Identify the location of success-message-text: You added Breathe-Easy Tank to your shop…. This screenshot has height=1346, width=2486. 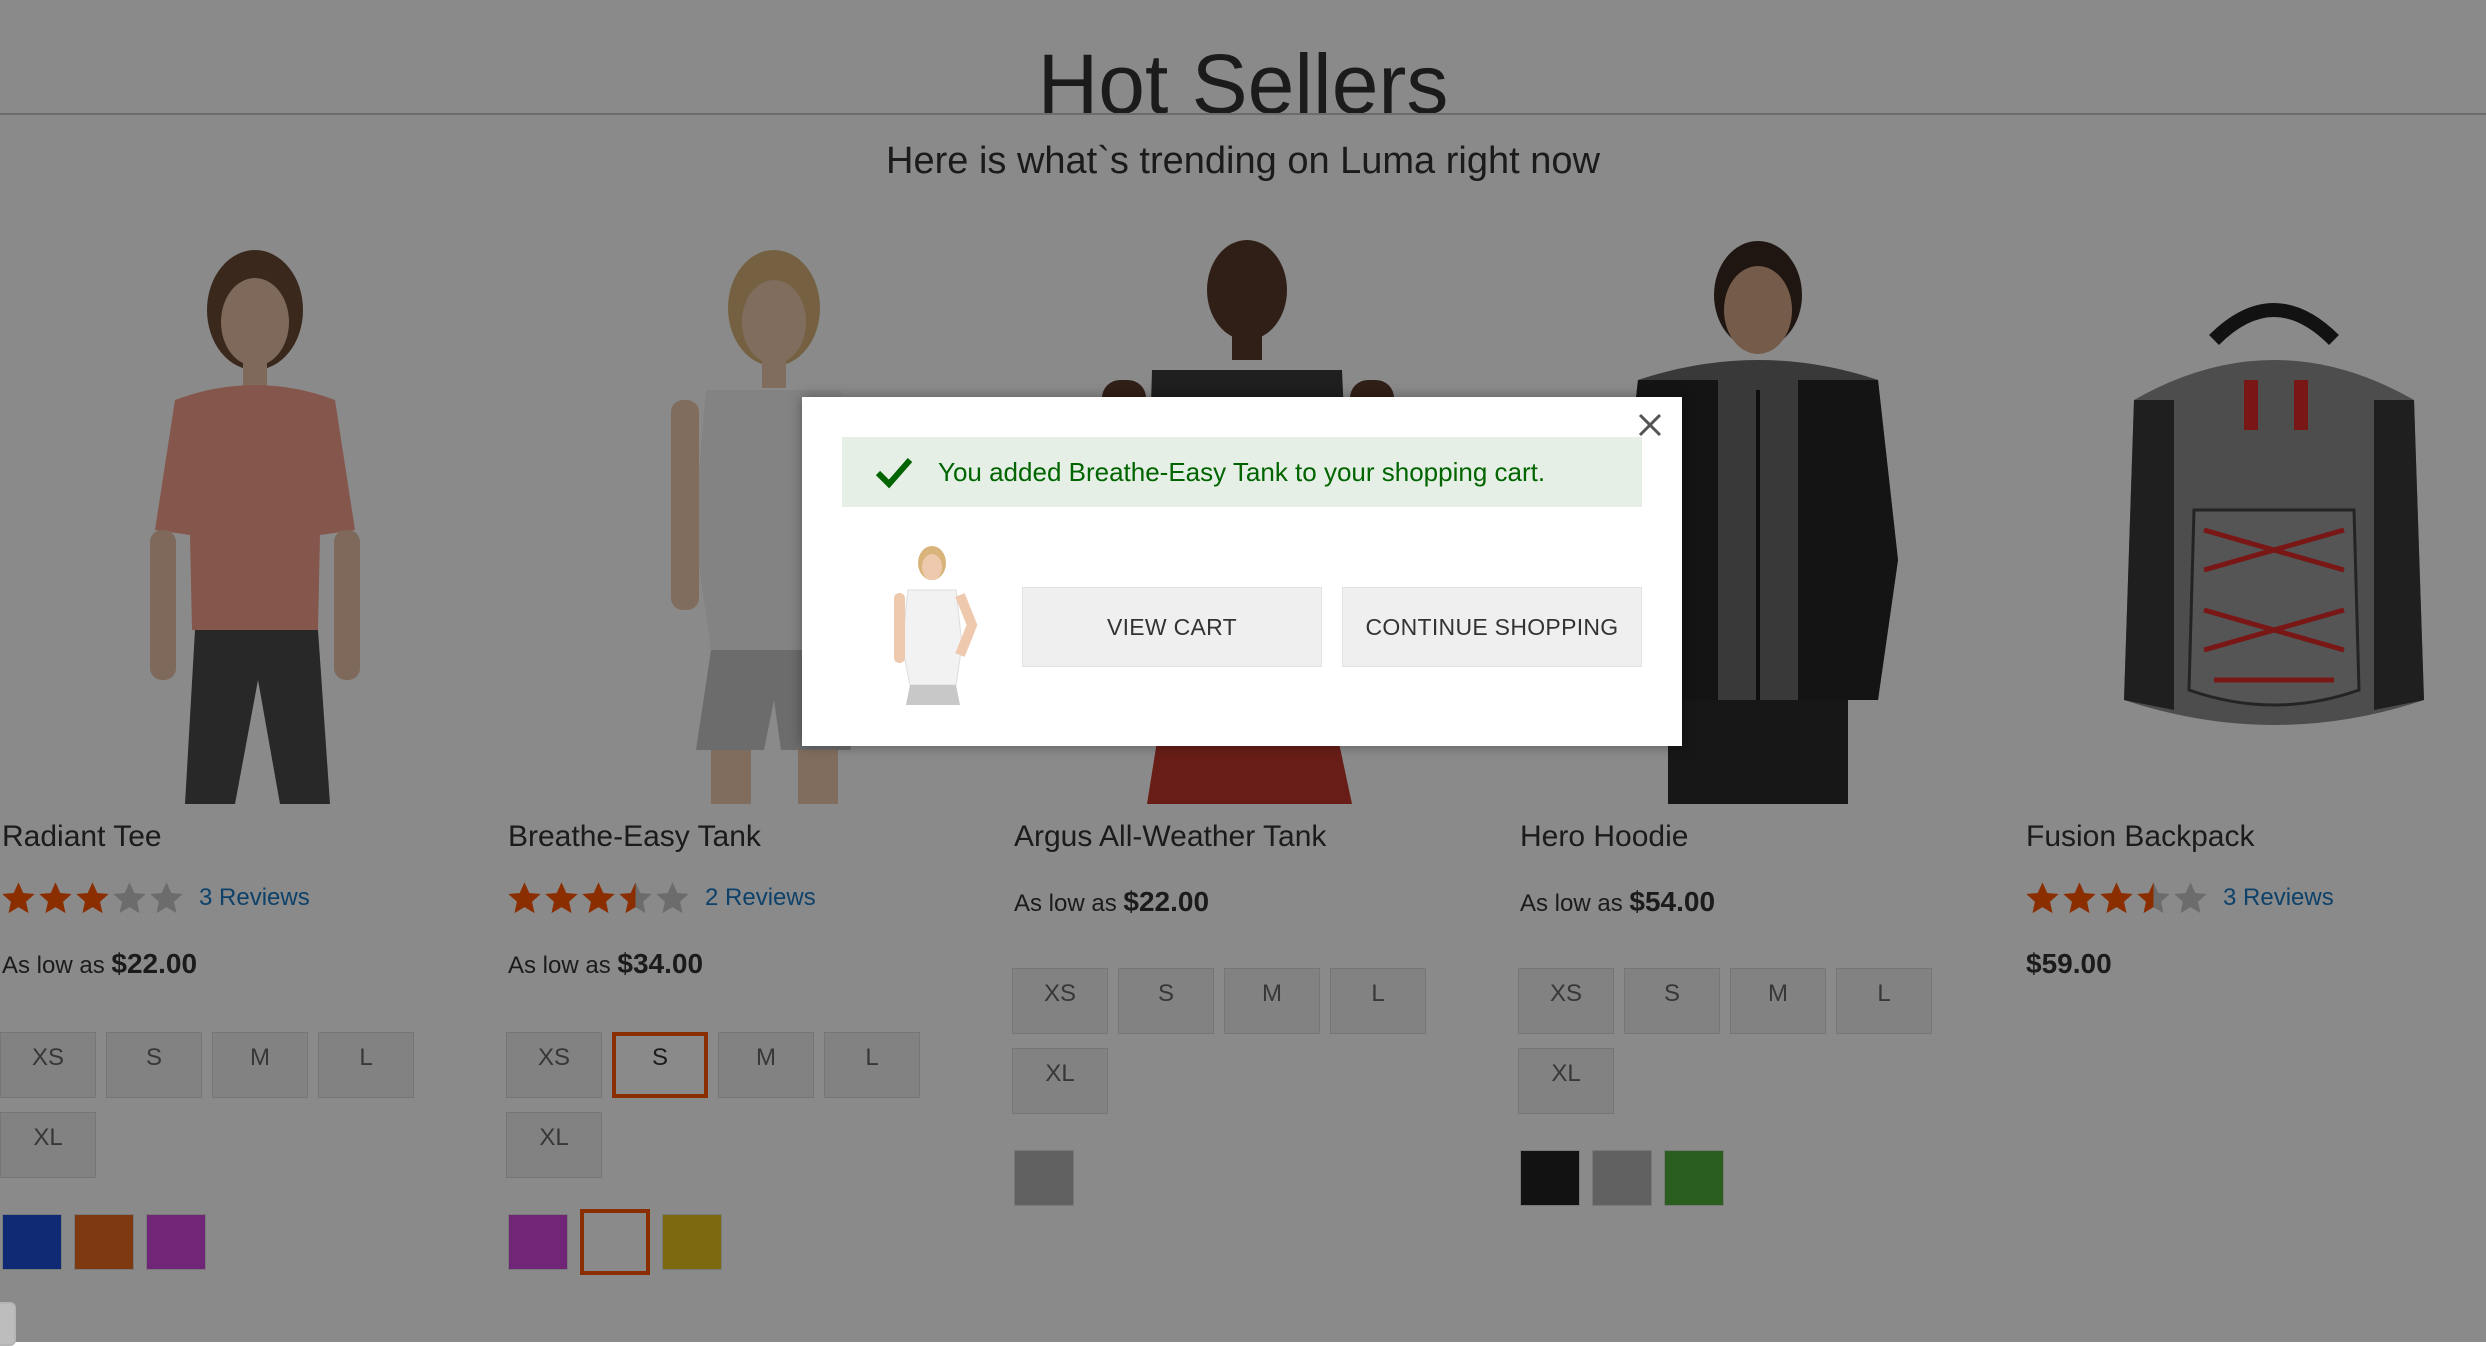
(1242, 471).